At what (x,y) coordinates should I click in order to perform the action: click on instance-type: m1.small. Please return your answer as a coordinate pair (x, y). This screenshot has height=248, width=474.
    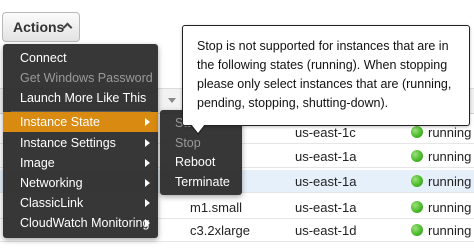
    Looking at the image, I should click on (216, 207).